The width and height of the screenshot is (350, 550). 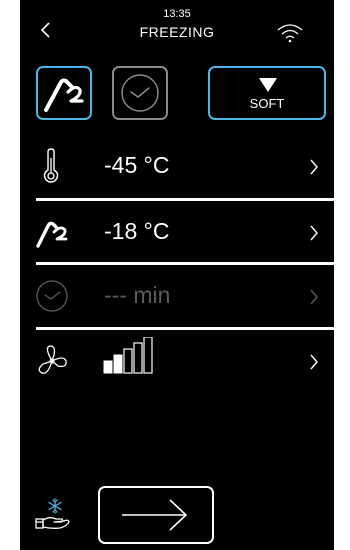 I want to click on next-button, so click(x=156, y=515).